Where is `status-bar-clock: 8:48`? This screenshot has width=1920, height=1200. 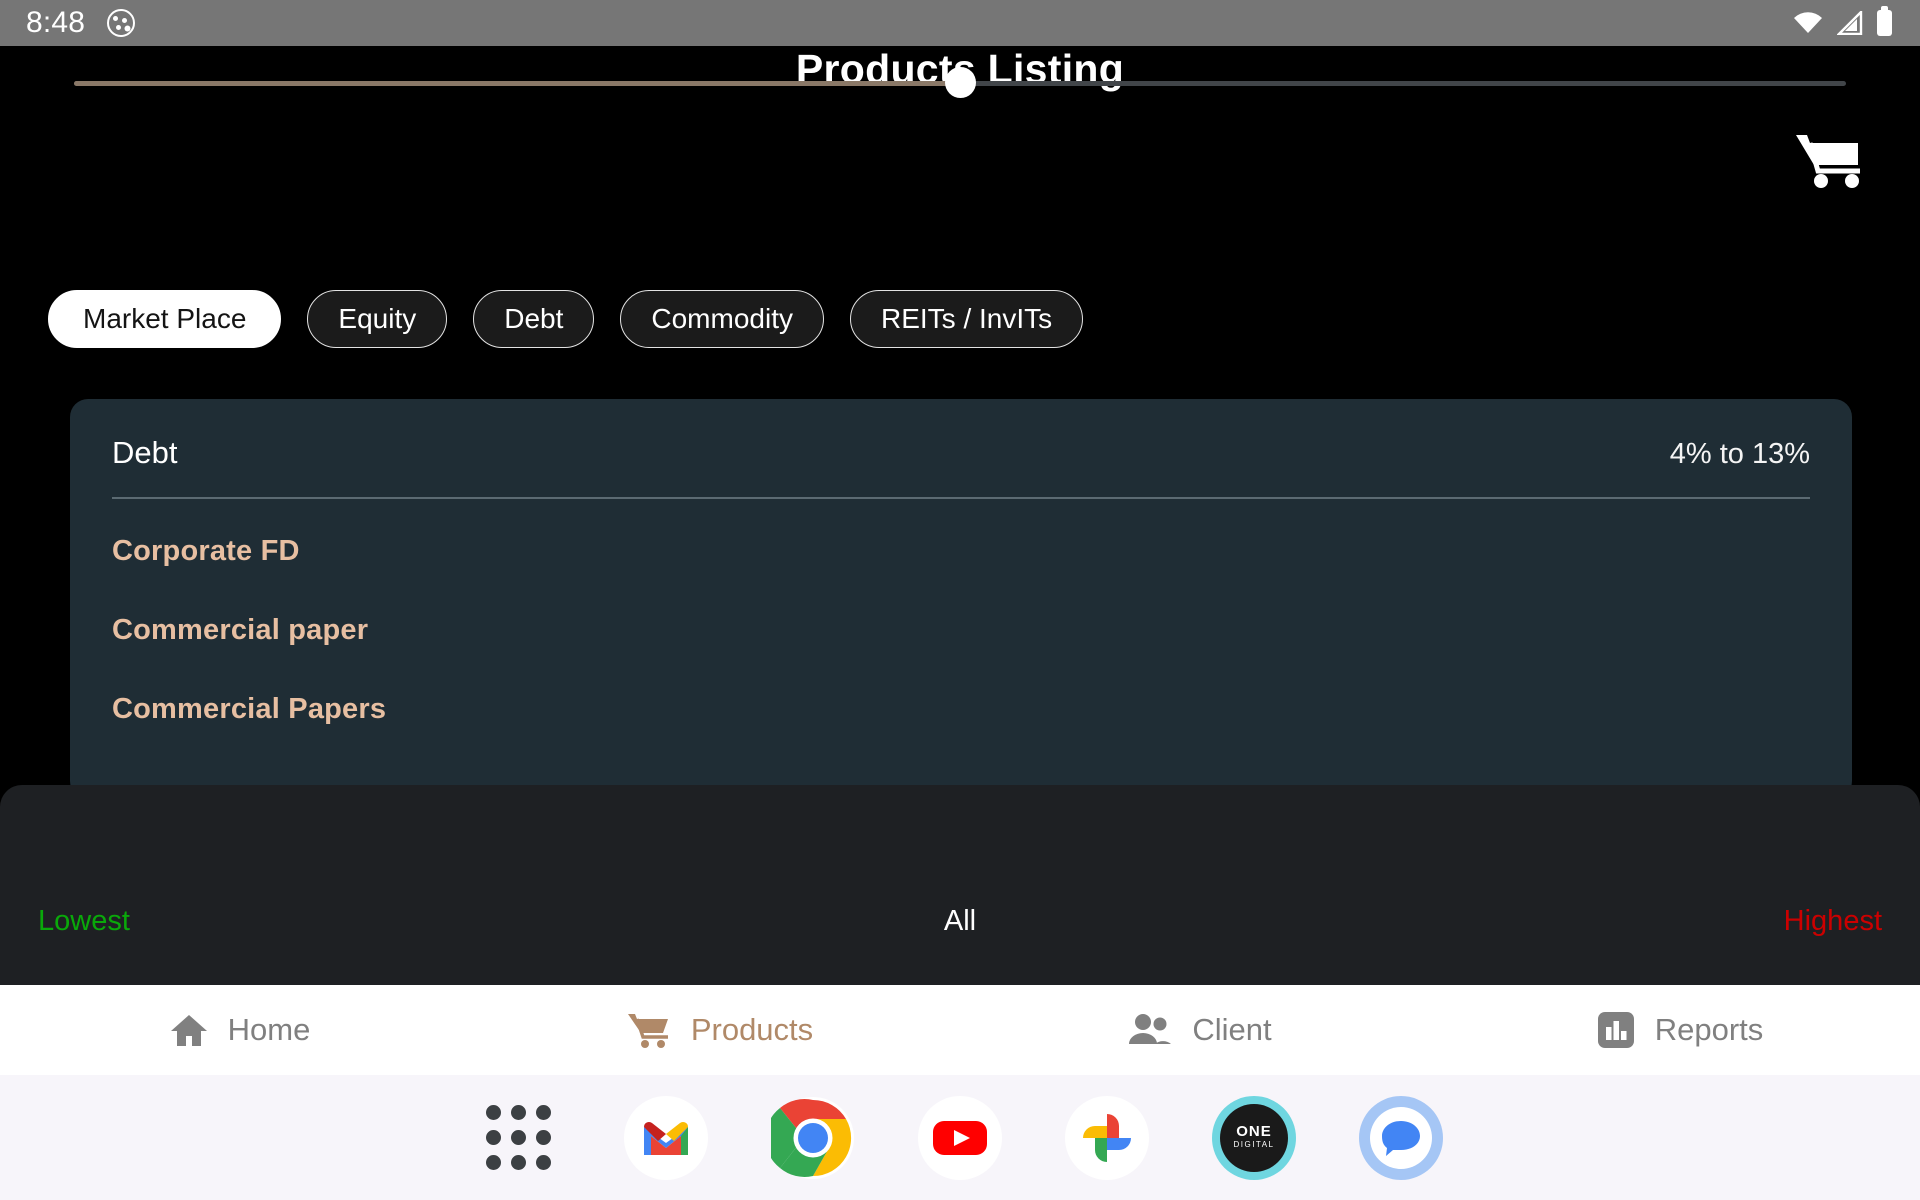 status-bar-clock: 8:48 is located at coordinates (56, 22).